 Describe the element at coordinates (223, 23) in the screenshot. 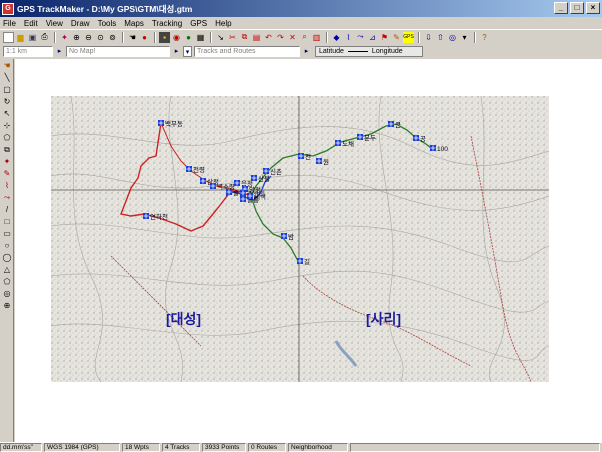

I see `menu-help: Help` at that location.